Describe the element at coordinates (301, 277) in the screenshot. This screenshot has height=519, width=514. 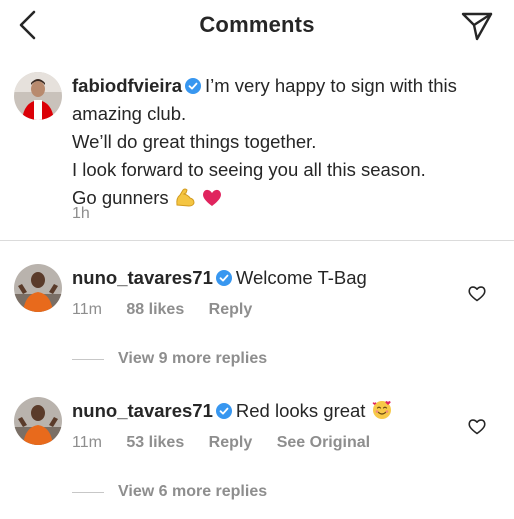
I see `comment-text: Welcome T-Bag` at that location.